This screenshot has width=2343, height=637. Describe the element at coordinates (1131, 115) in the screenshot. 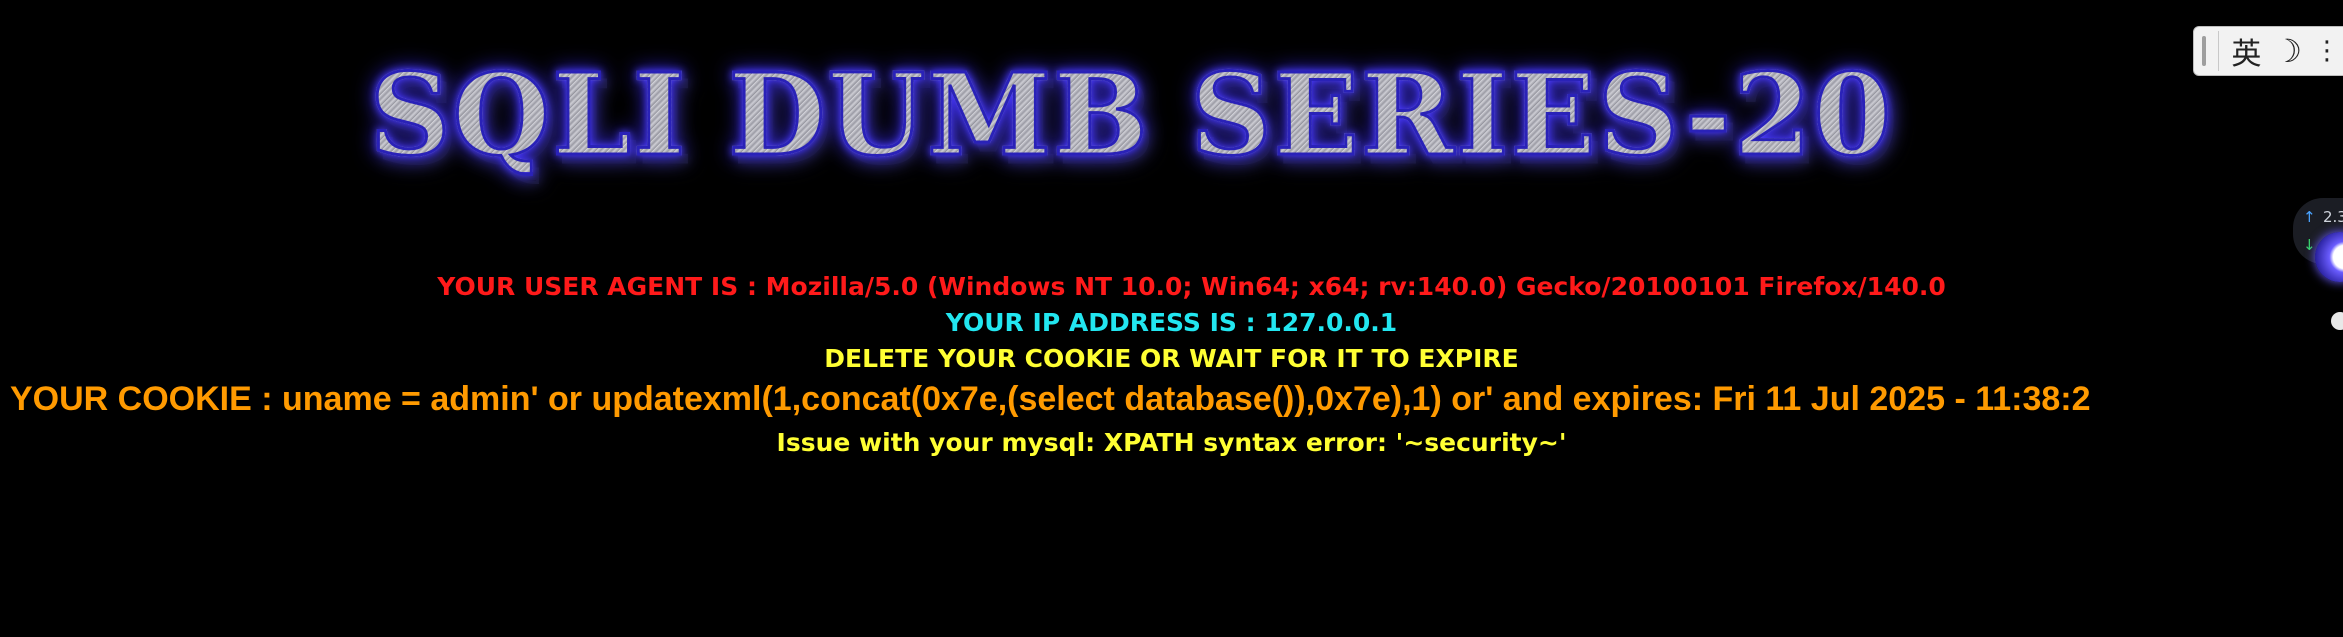

I see `page-title: SQLI DUMB SERIES-20` at that location.